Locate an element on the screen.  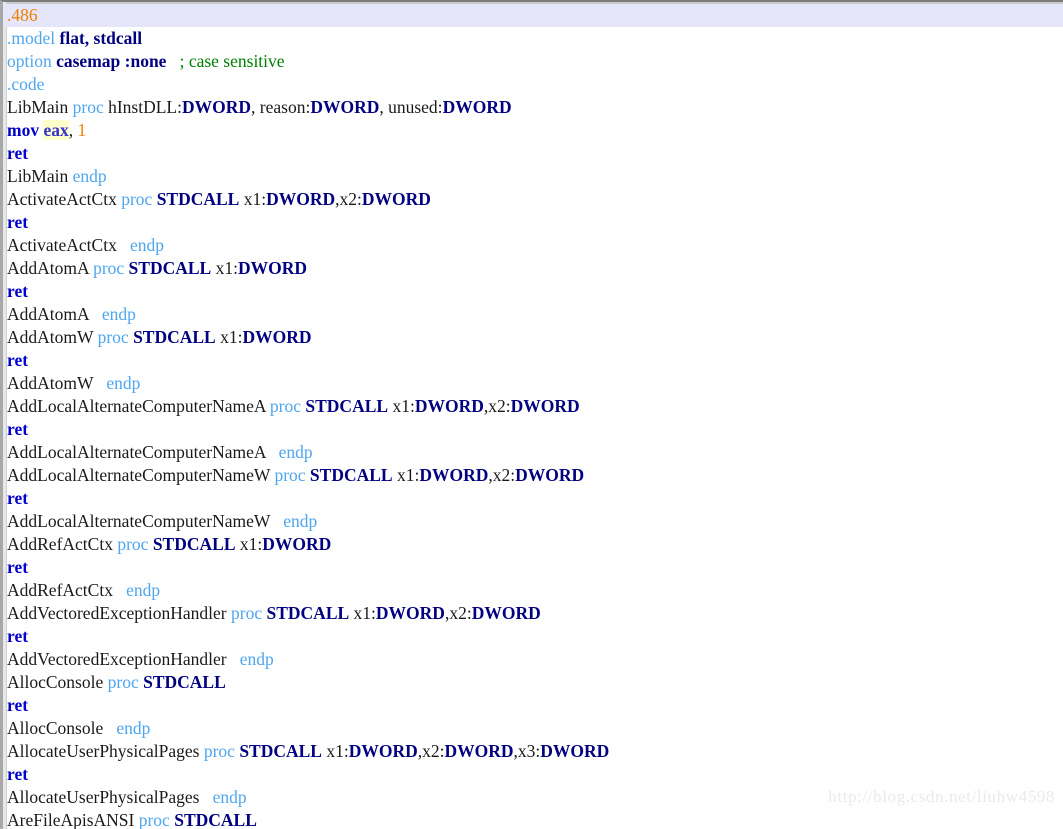
code-token-plain: AddVectoredExceptionHandler is located at coordinates (123, 659).